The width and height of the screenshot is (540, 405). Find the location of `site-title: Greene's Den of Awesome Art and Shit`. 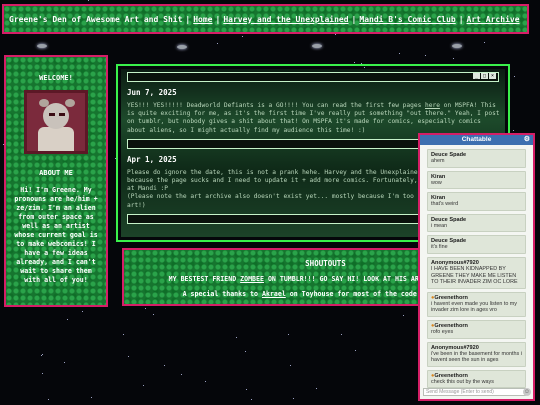

site-title: Greene's Den of Awesome Art and Shit is located at coordinates (96, 19).